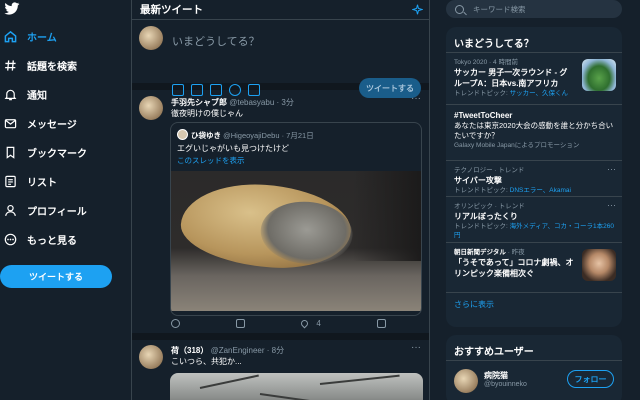  What do you see at coordinates (489, 206) in the screenshot?
I see `trend-context: オリンピック · トレンド` at bounding box center [489, 206].